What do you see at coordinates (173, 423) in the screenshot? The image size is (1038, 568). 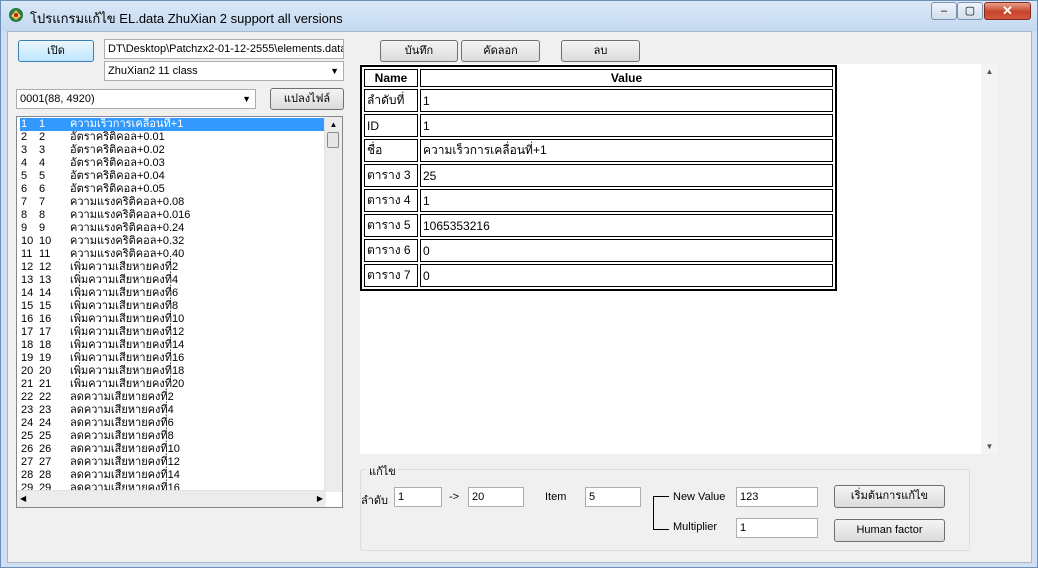 I see `list-item: 24 24 ลดความเสียหายคงที่6` at bounding box center [173, 423].